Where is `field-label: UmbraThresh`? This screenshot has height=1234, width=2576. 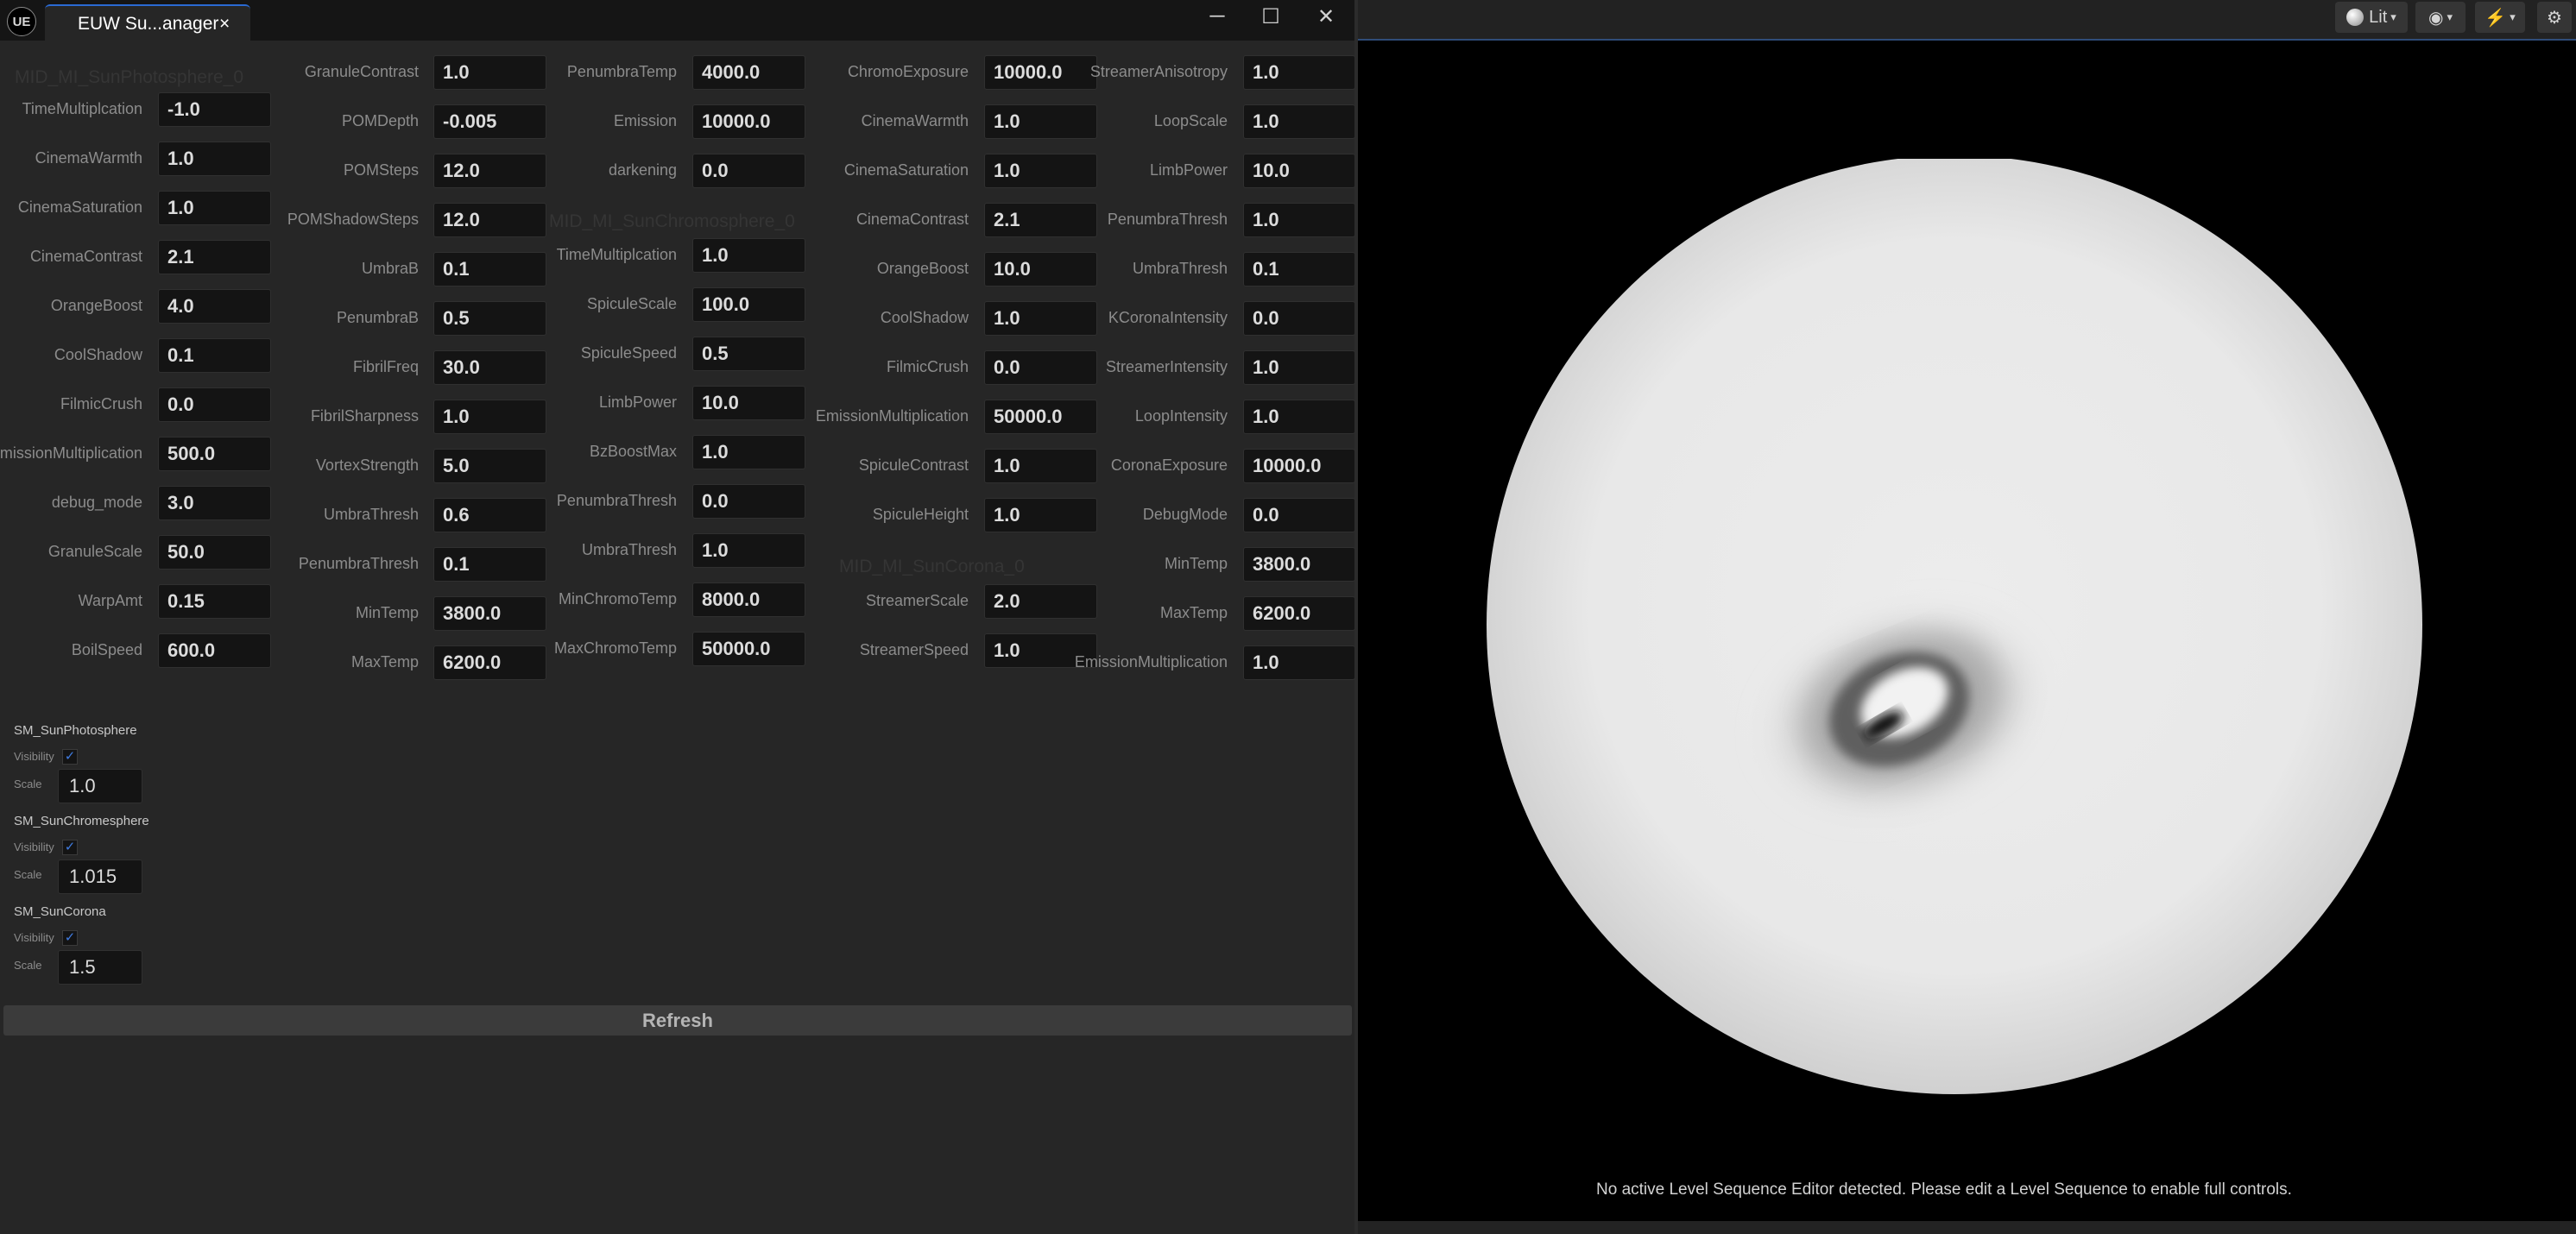
field-label: UmbraThresh is located at coordinates (1180, 268).